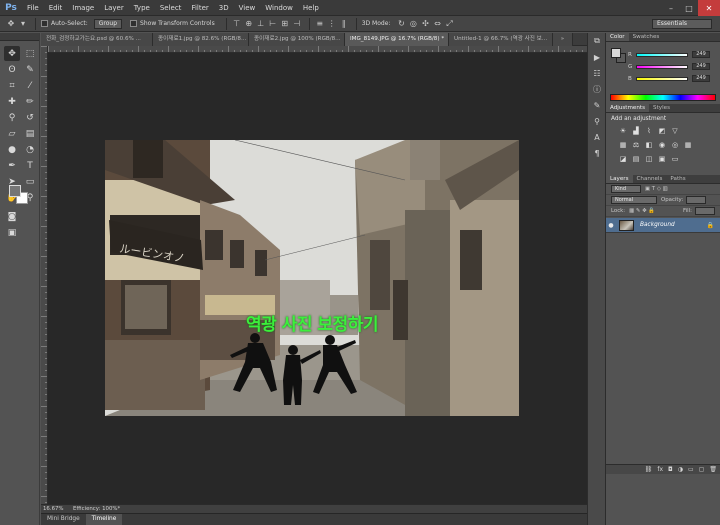  Describe the element at coordinates (114, 8) in the screenshot. I see `menu-layer: Layer` at that location.